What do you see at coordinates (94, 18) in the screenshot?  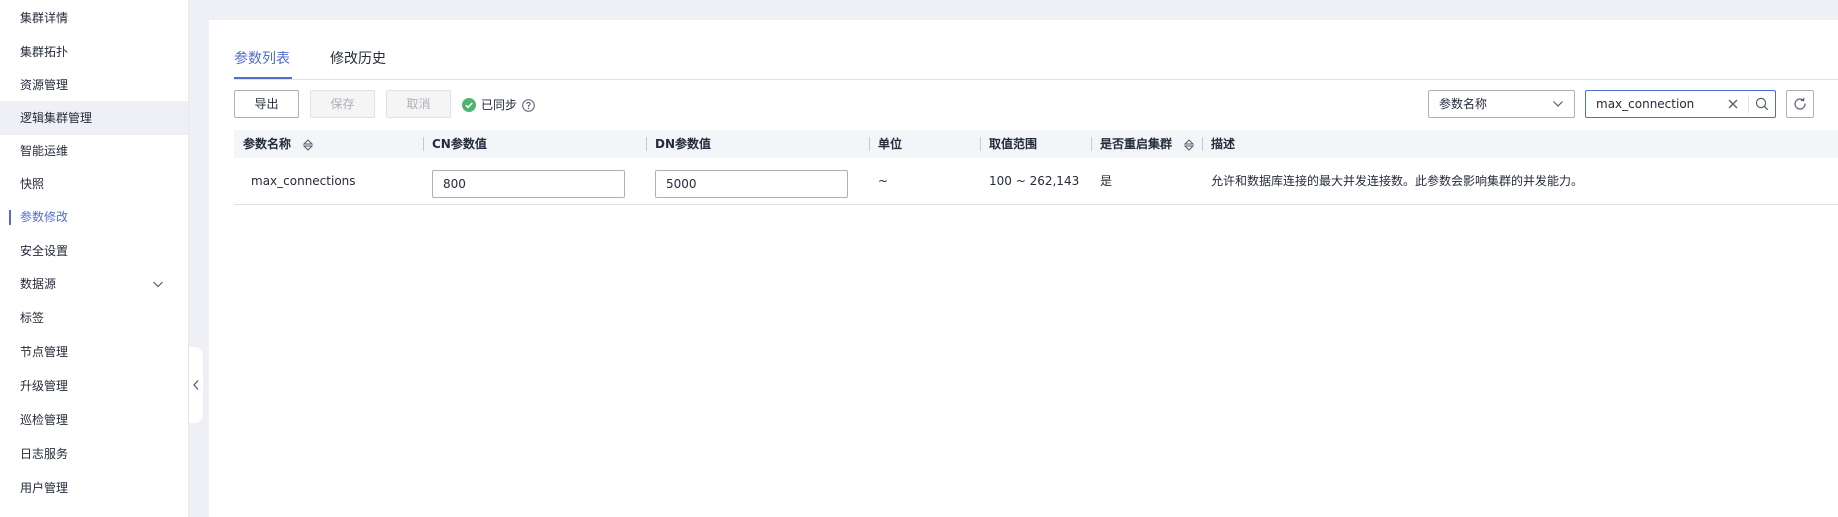 I see `sidebar-item-cluster-details: 集群详情` at bounding box center [94, 18].